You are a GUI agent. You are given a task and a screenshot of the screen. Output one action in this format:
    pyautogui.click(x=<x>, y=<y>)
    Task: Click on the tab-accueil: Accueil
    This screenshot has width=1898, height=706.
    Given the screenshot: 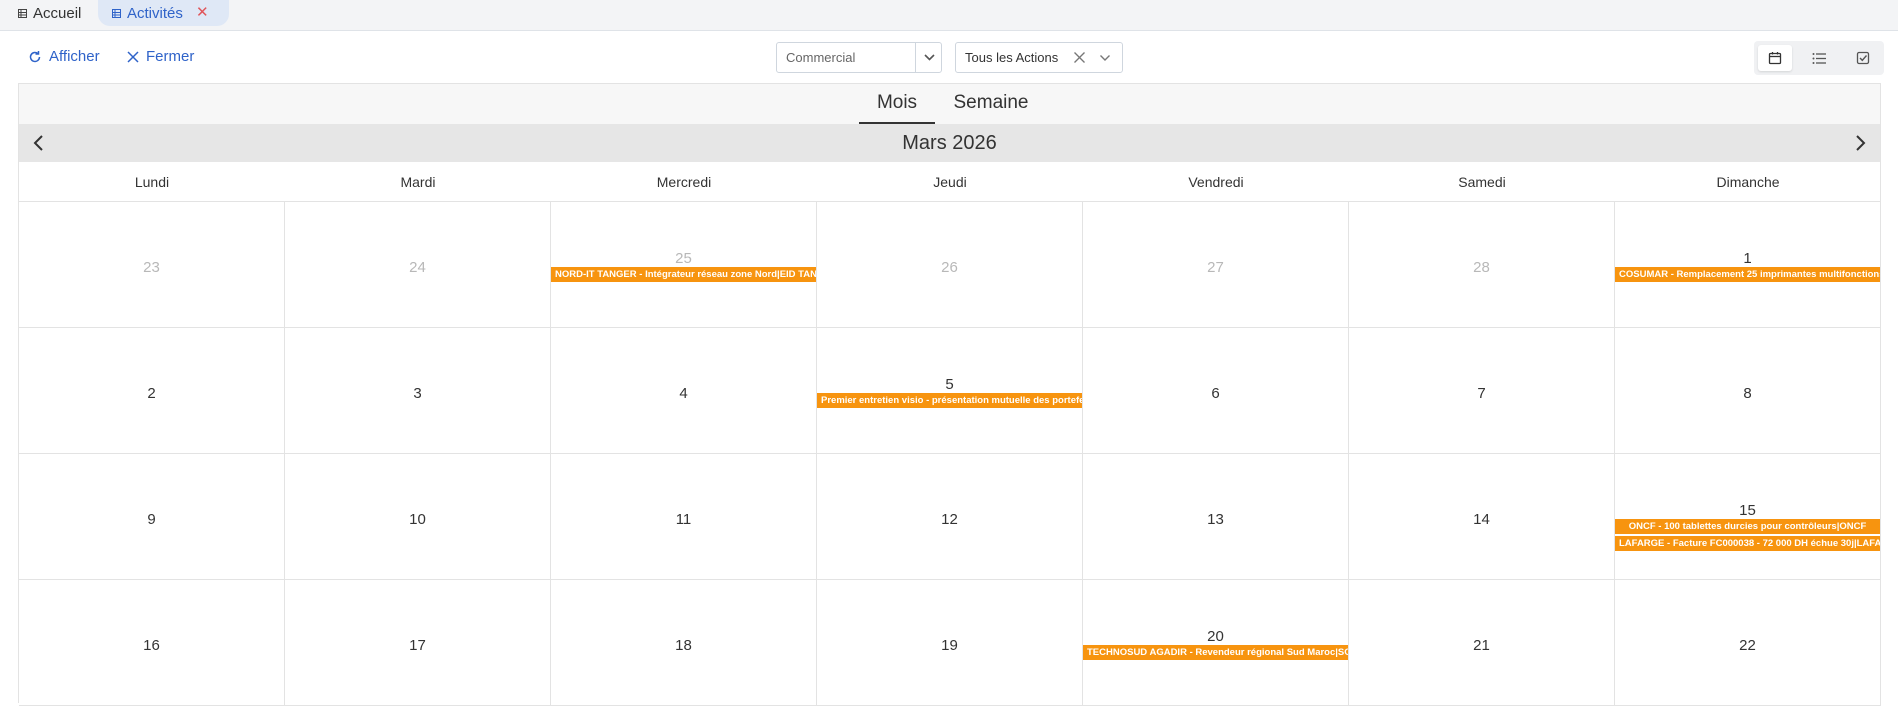 What is the action you would take?
    pyautogui.click(x=49, y=13)
    